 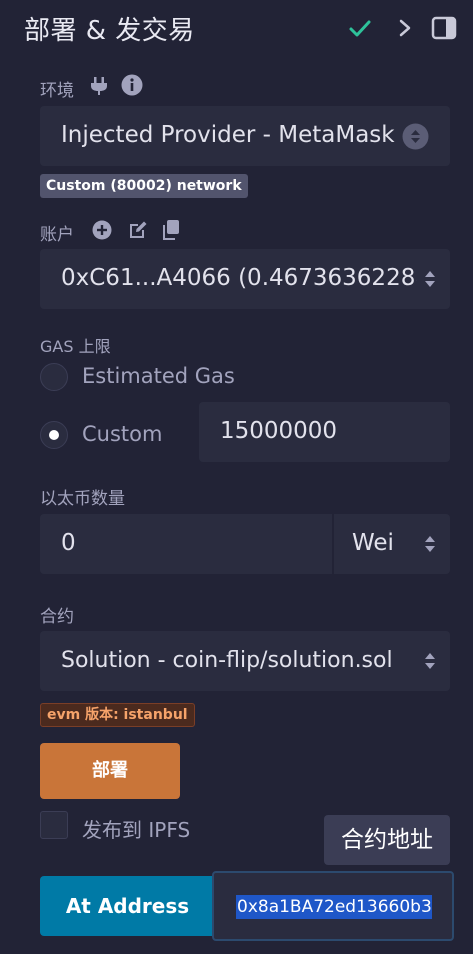 What do you see at coordinates (171, 230) in the screenshot?
I see `copy-icon` at bounding box center [171, 230].